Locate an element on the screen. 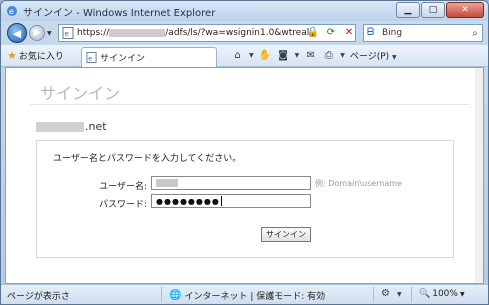  ie-logo-icon: e is located at coordinates (12, 11).